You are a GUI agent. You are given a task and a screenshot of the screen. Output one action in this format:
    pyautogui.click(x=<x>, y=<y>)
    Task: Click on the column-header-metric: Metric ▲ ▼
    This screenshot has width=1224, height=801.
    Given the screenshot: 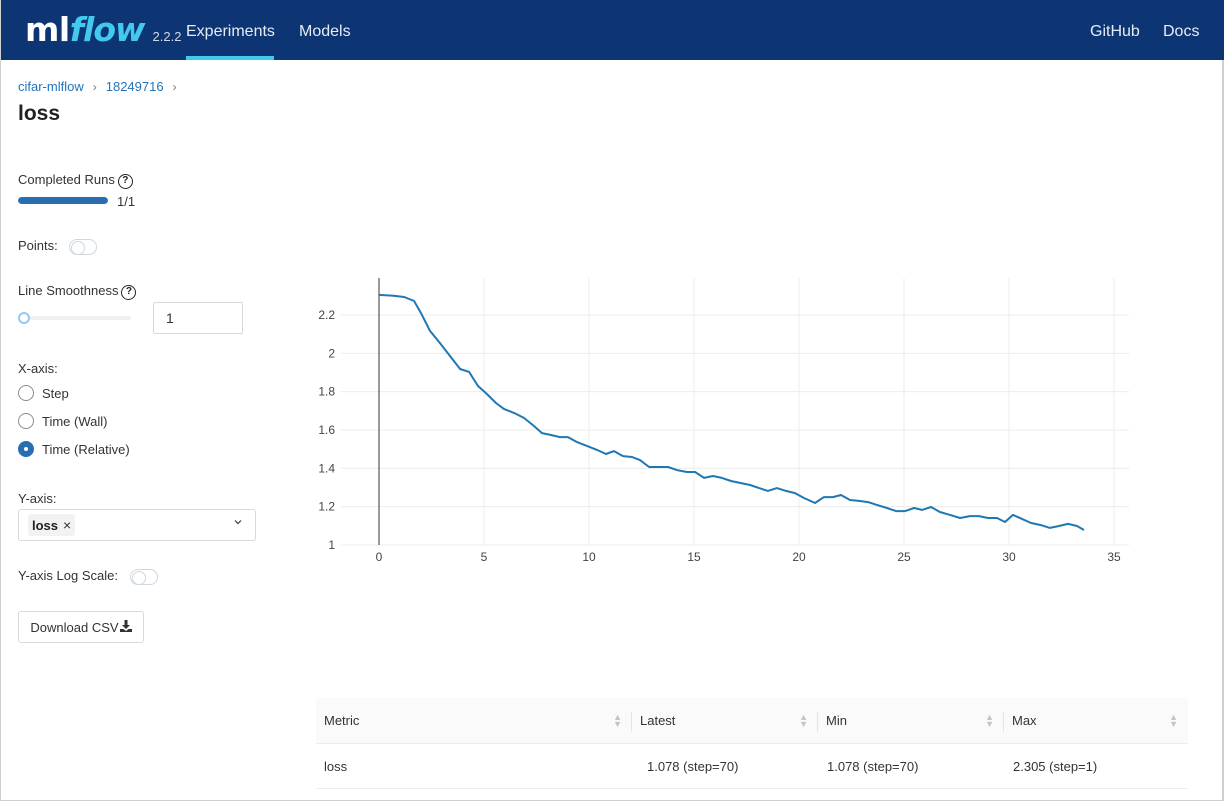 What is the action you would take?
    pyautogui.click(x=474, y=721)
    